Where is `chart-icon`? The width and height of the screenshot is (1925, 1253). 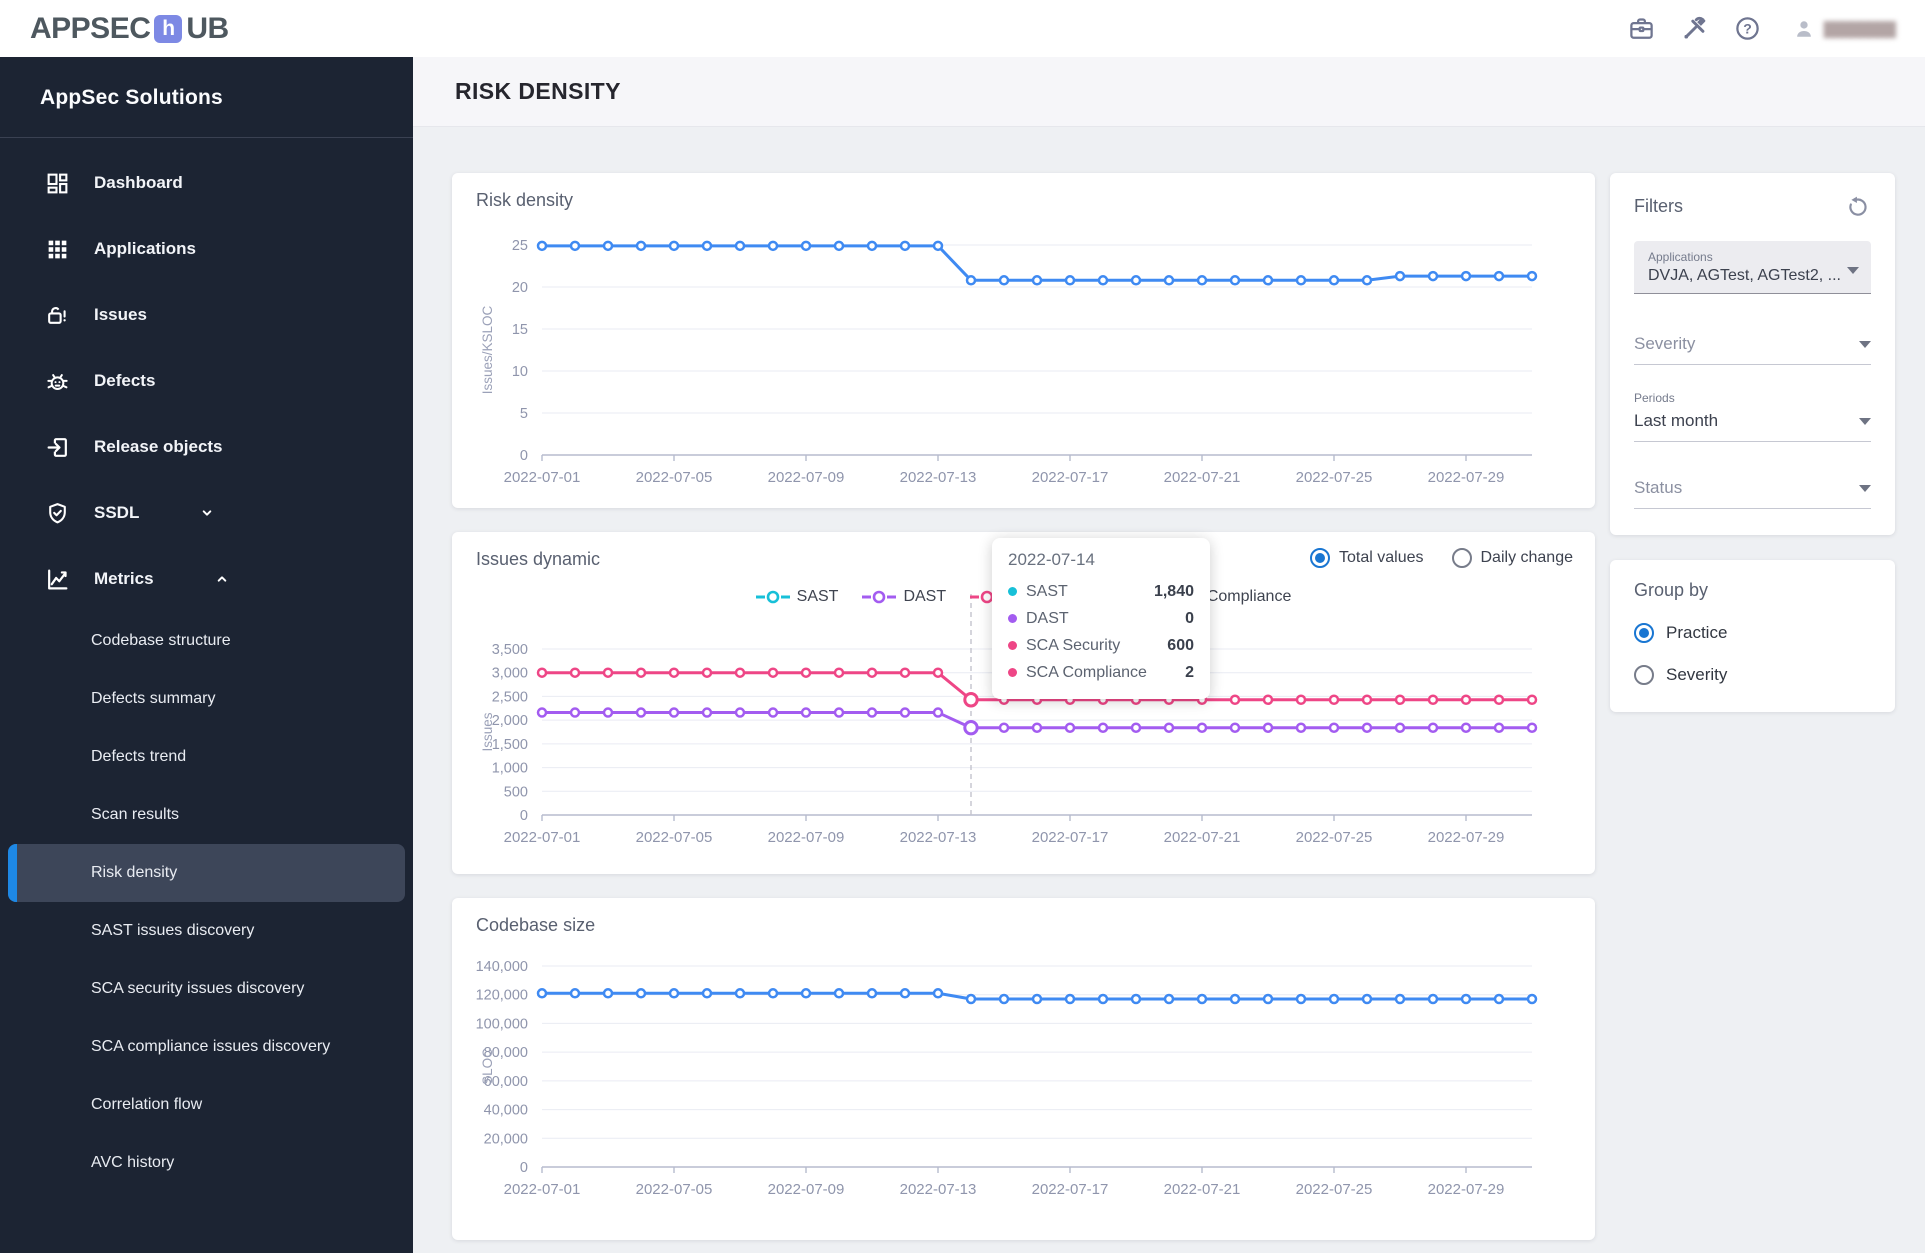
chart-icon is located at coordinates (58, 579).